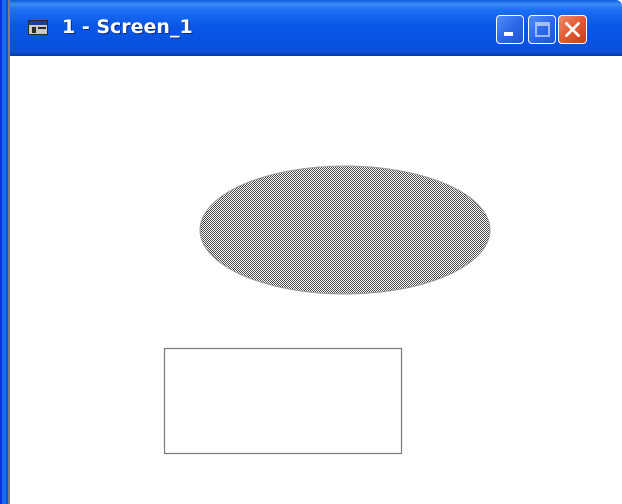  Describe the element at coordinates (5, 252) in the screenshot. I see `window-left-border` at that location.